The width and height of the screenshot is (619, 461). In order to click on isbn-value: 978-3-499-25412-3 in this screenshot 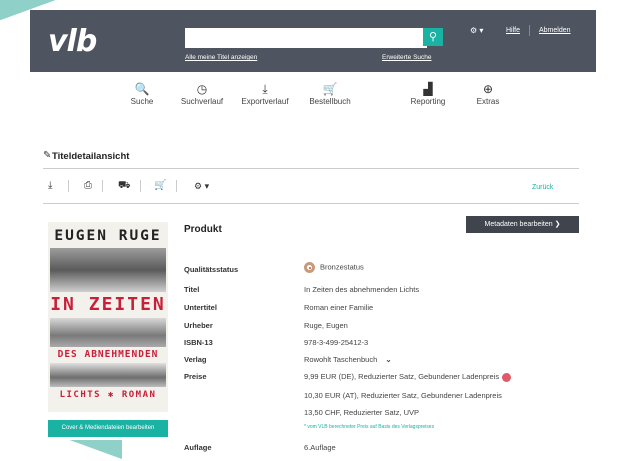, I will do `click(336, 342)`.